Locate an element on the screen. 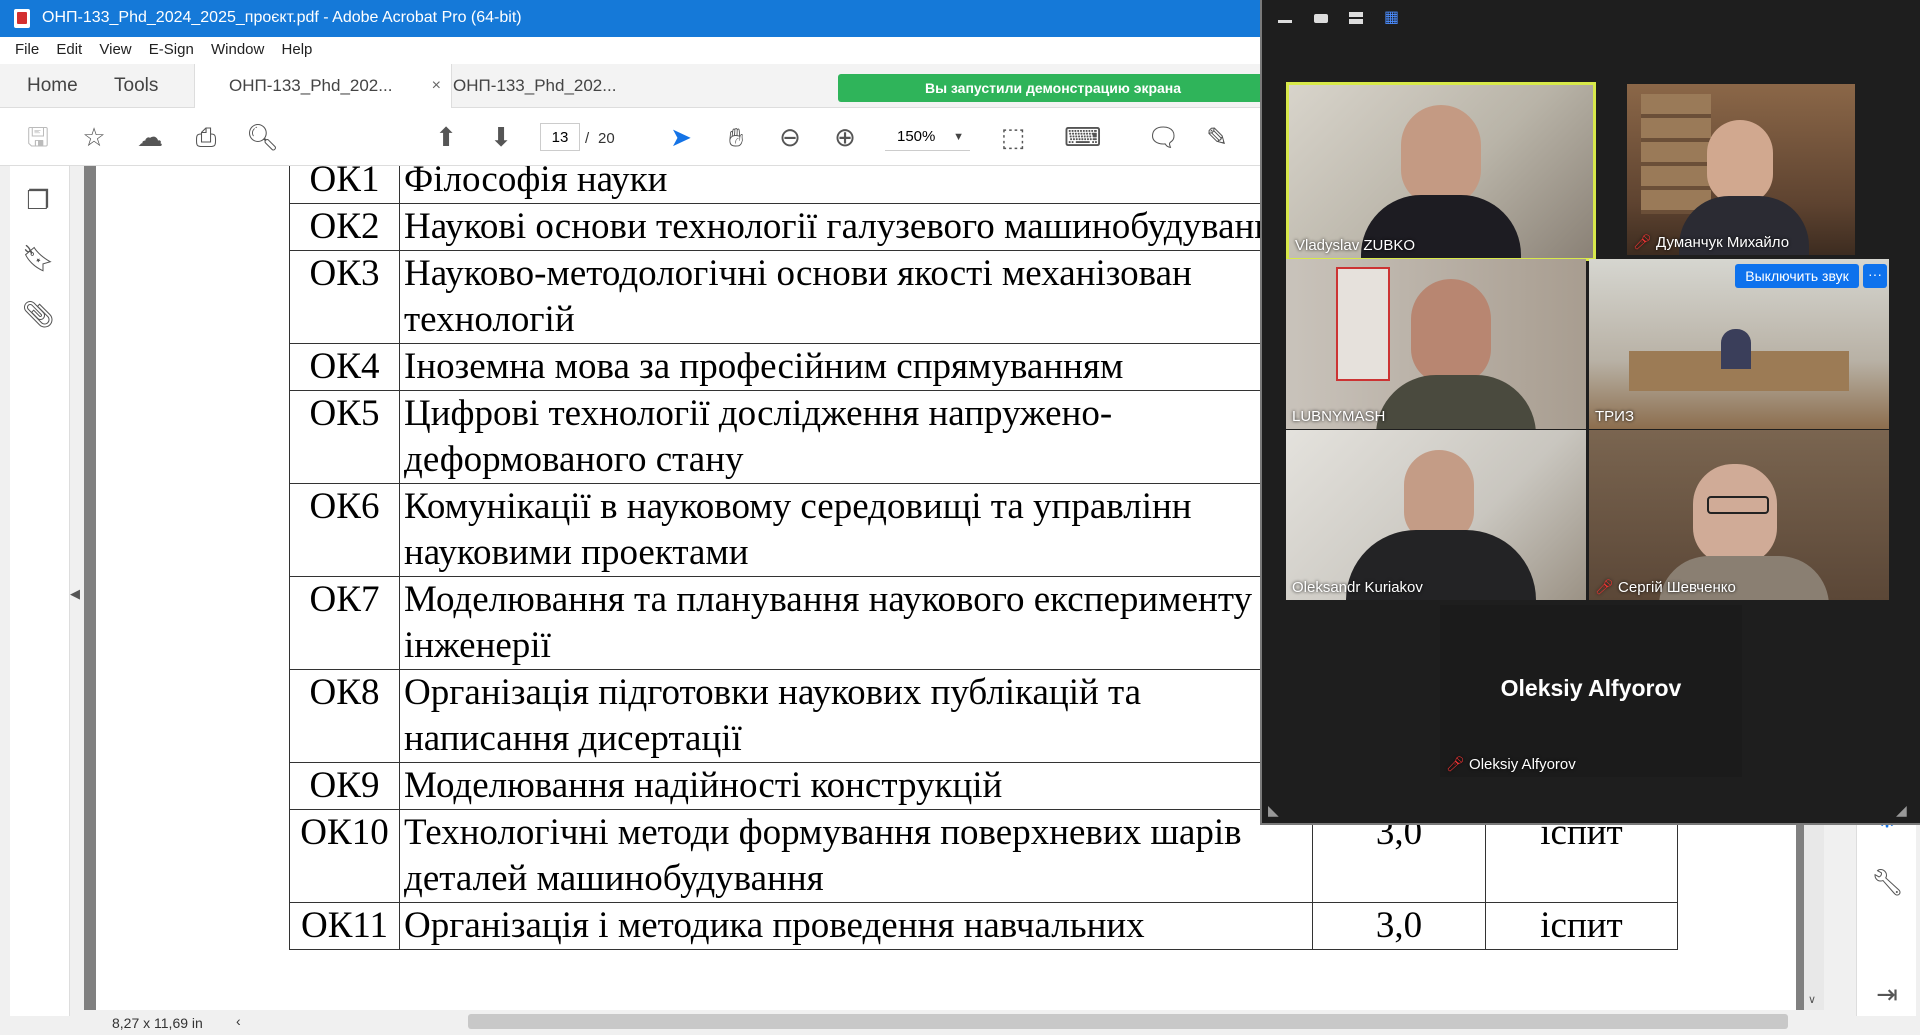 This screenshot has height=1035, width=1920. menu-bar: File Edit View E-Sign Window Help is located at coordinates (630, 50).